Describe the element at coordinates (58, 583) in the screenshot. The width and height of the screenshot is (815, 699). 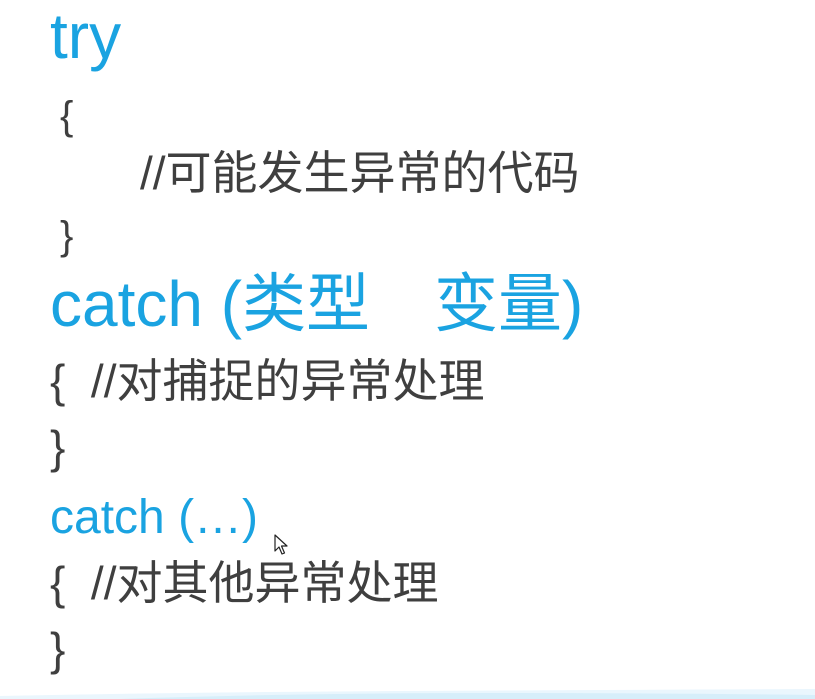
I see `catch-all-open-brace: {` at that location.